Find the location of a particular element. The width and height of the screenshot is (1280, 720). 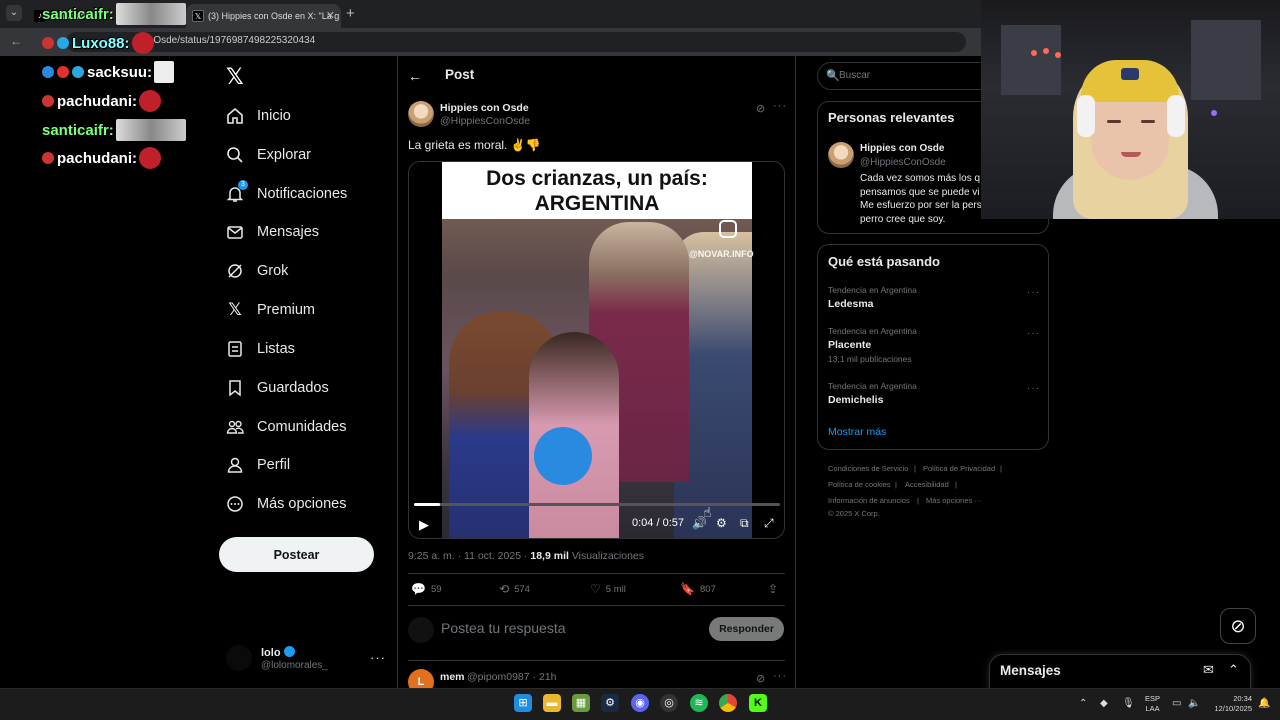

spotify-icon: ≋ is located at coordinates (699, 703).